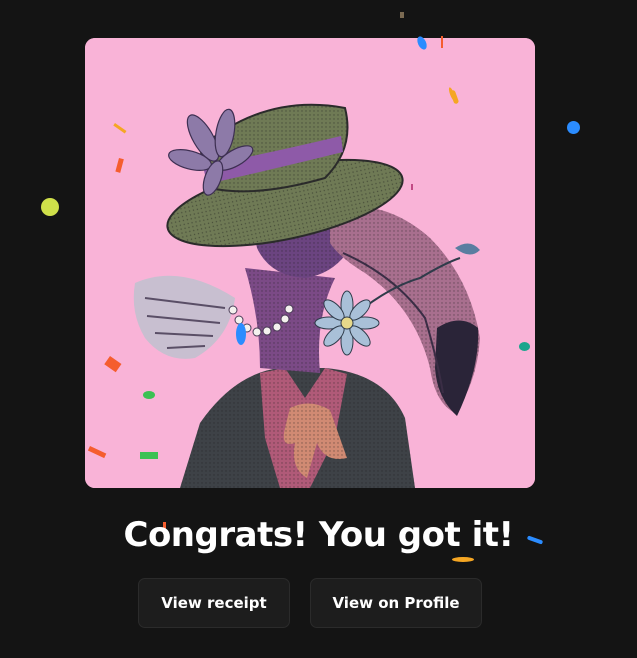  What do you see at coordinates (319, 535) in the screenshot?
I see `success-headline: Congrats! You got it!` at bounding box center [319, 535].